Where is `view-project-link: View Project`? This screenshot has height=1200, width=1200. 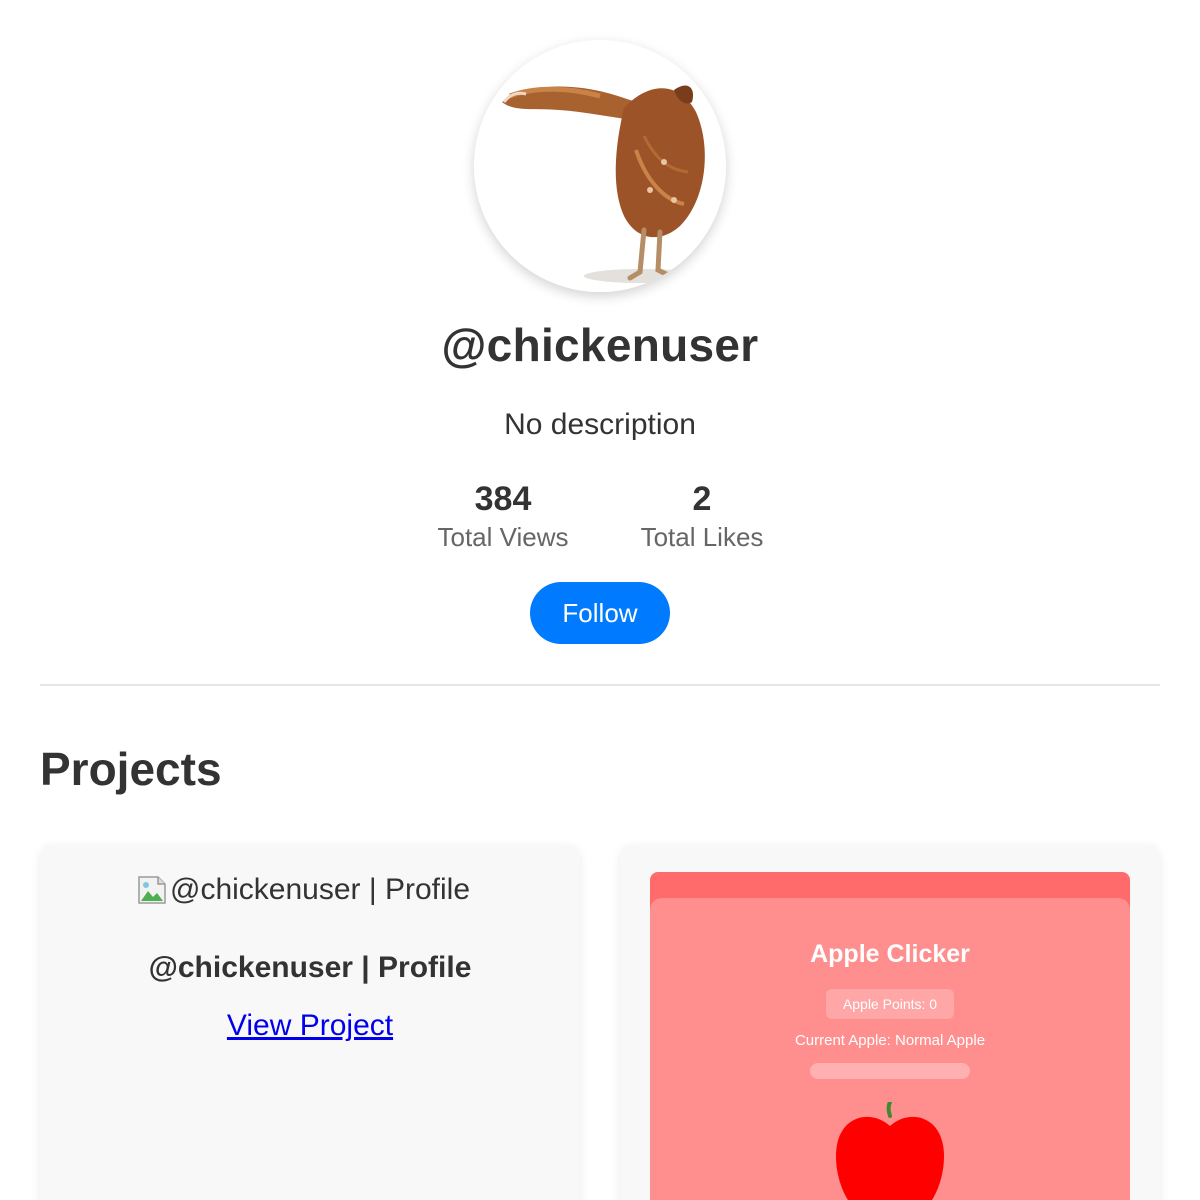
view-project-link: View Project is located at coordinates (310, 1026).